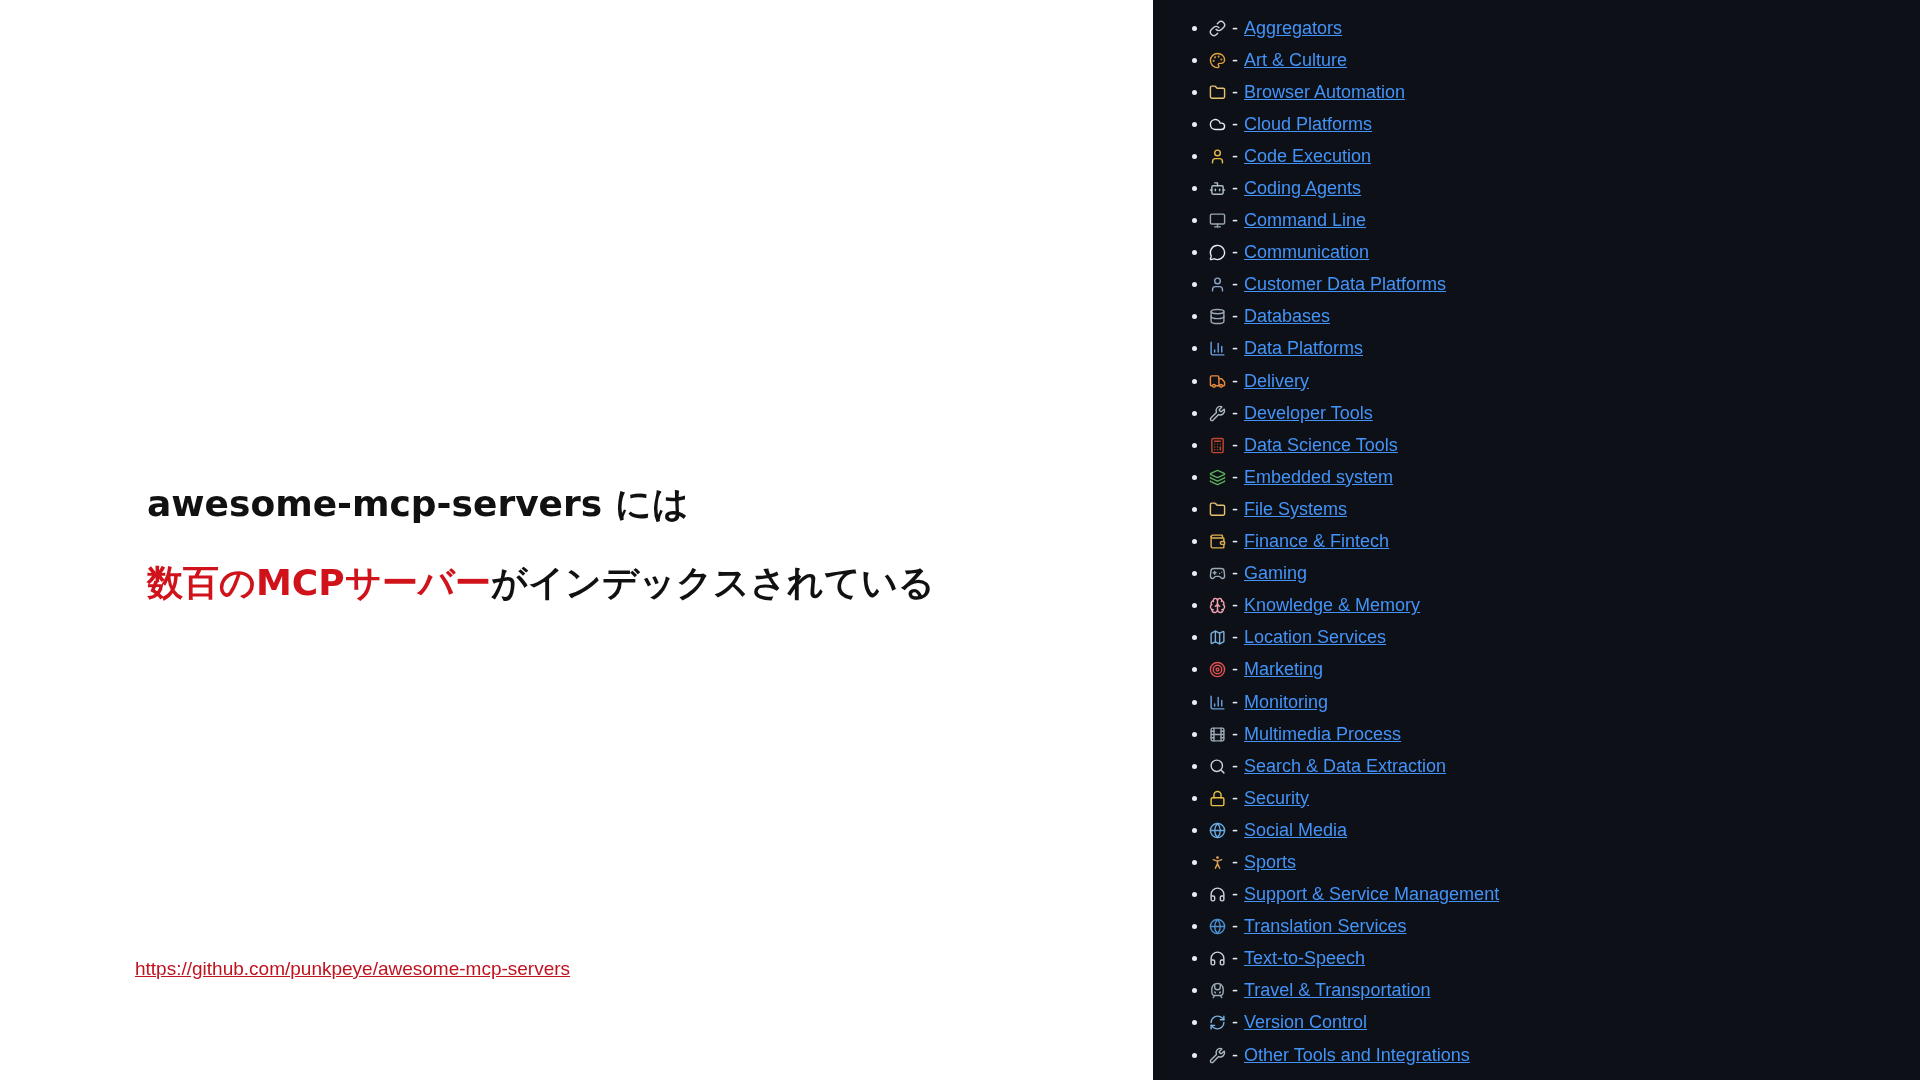 The image size is (1920, 1080). Describe the element at coordinates (1308, 124) in the screenshot. I see `category-link: Cloud Platforms` at that location.